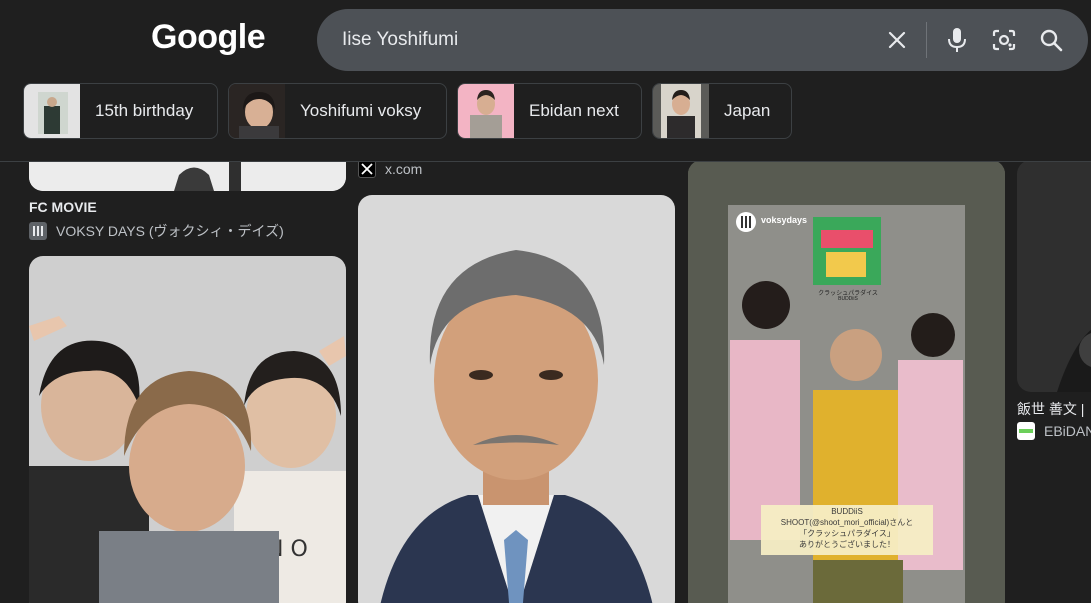 Image resolution: width=1091 pixels, height=603 pixels. What do you see at coordinates (361, 110) in the screenshot?
I see `chip-label: Yoshifumi voksy` at bounding box center [361, 110].